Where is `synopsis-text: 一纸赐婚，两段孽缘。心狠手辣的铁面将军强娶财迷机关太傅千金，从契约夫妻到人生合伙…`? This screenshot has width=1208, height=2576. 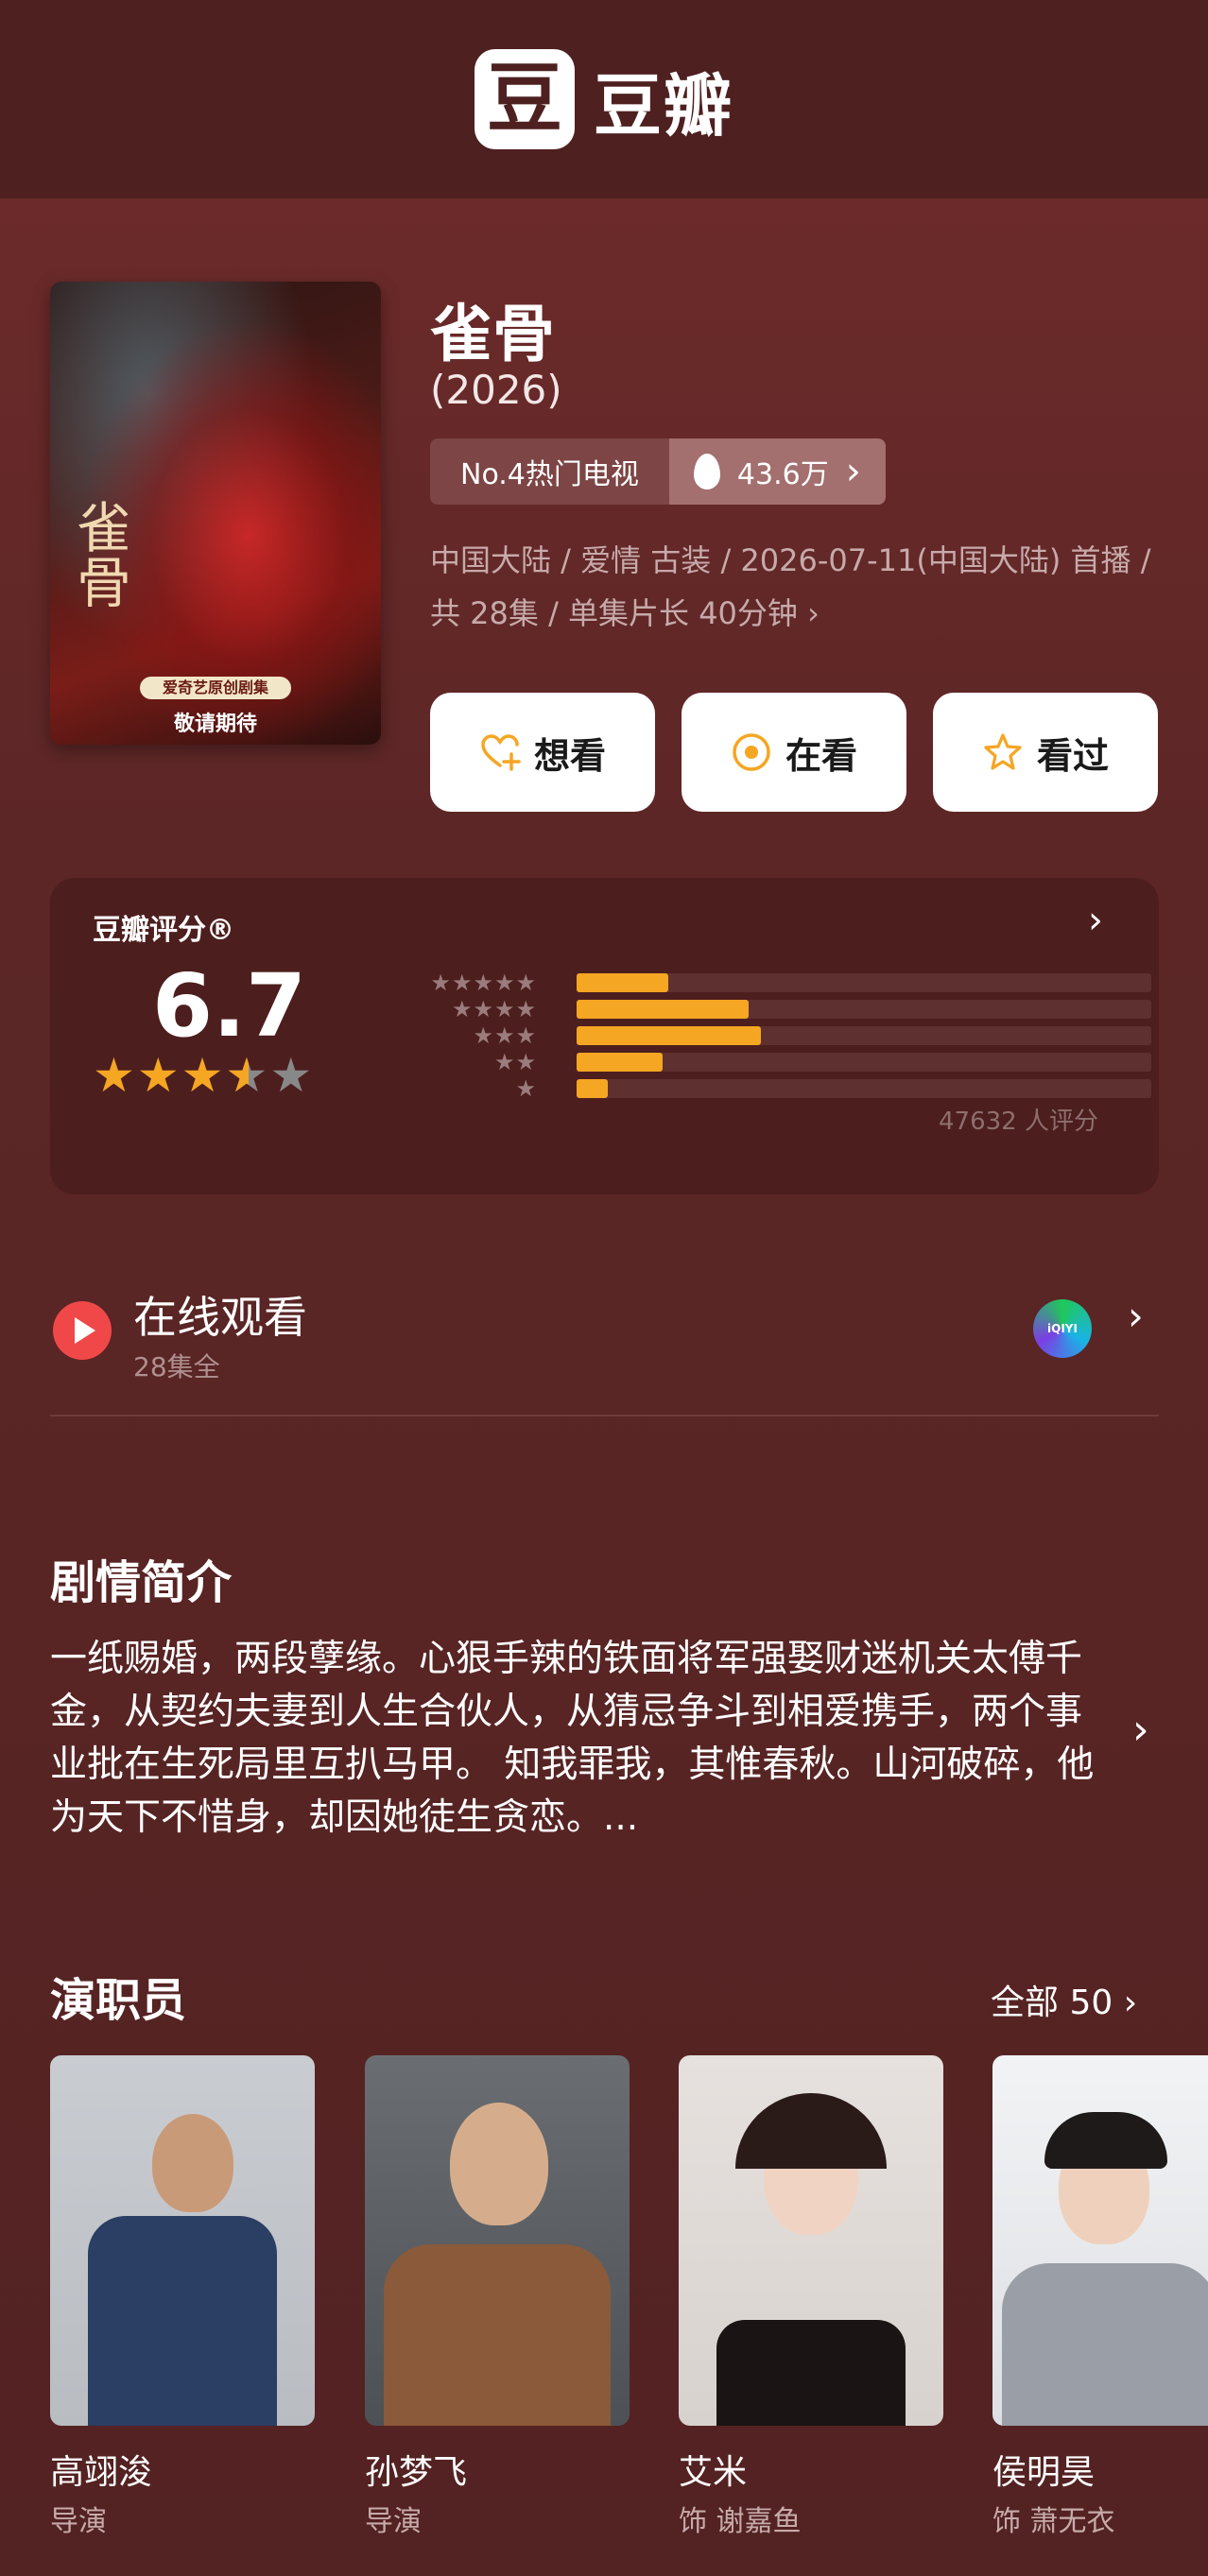 synopsis-text: 一纸赐婚，两段孽缘。心狠手辣的铁面将军强娶财迷机关太傅千金，从契约夫妻到人生合伙… is located at coordinates (584, 1739).